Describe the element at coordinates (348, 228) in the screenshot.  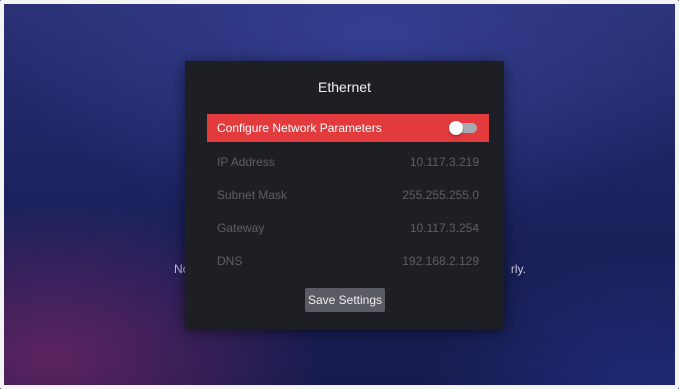
I see `field-row-gateway: Gateway 10.117.3.254` at that location.